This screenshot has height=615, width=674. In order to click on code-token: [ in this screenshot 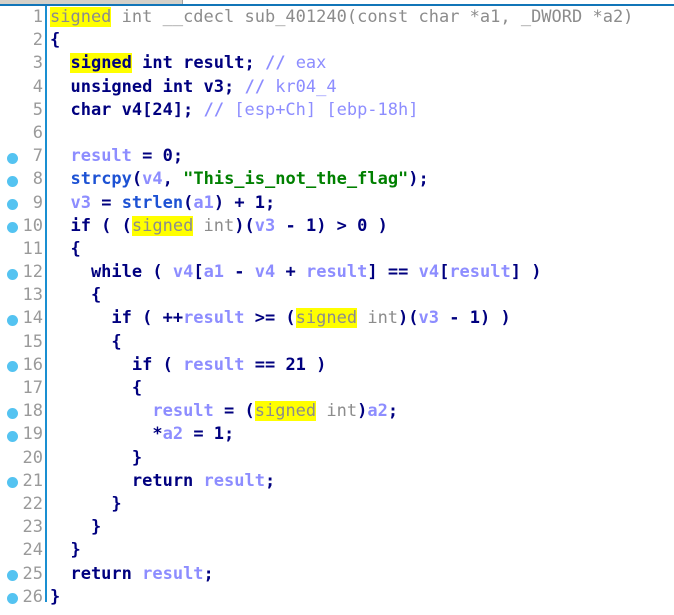, I will do `click(198, 272)`.